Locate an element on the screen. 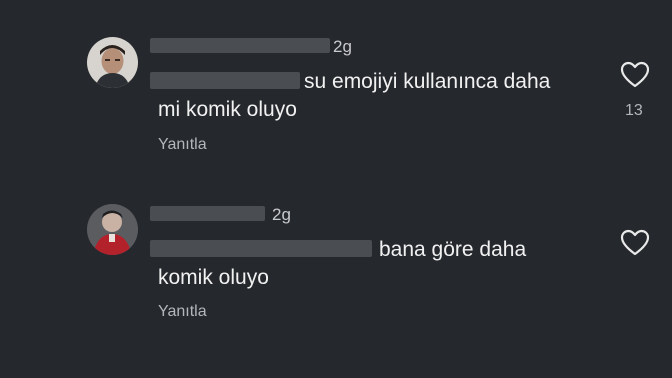  comment-text-line1: bana göre daha is located at coordinates (453, 249).